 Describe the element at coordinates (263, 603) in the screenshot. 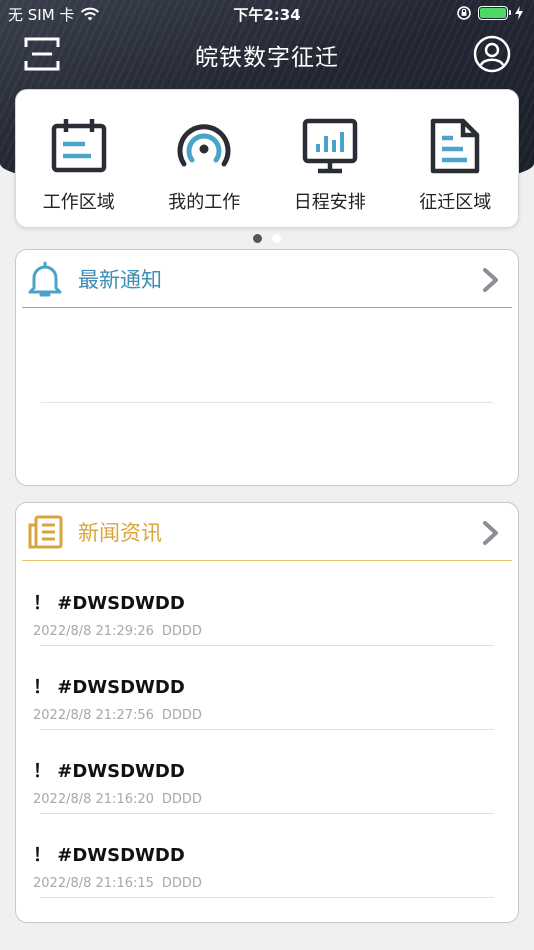

I see `news-item: ！ #DWSDWDD 2022/8/8 21:29:26 DDDD` at that location.